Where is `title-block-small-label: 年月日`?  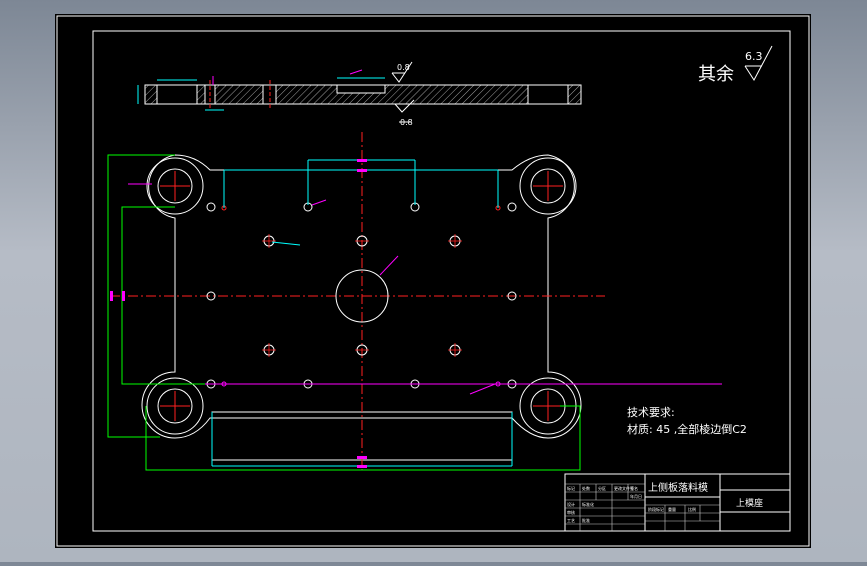
title-block-small-label: 年月日 is located at coordinates (636, 496).